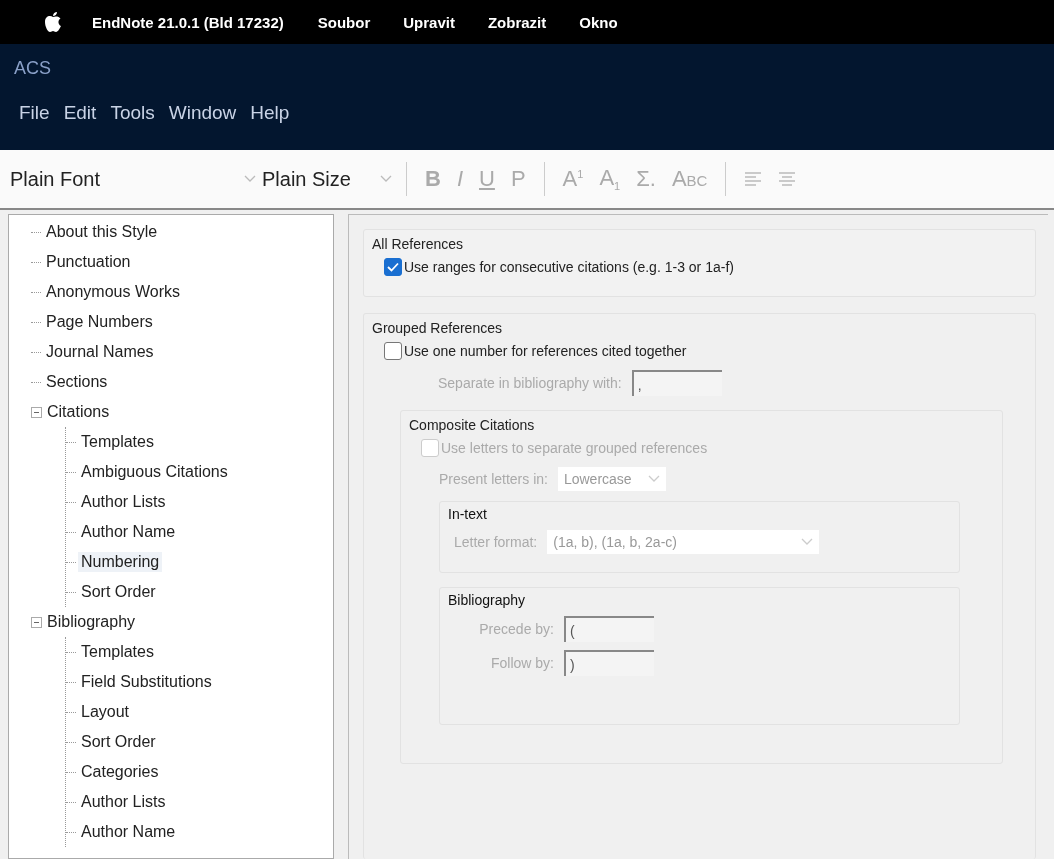  I want to click on align-center-icon, so click(787, 179).